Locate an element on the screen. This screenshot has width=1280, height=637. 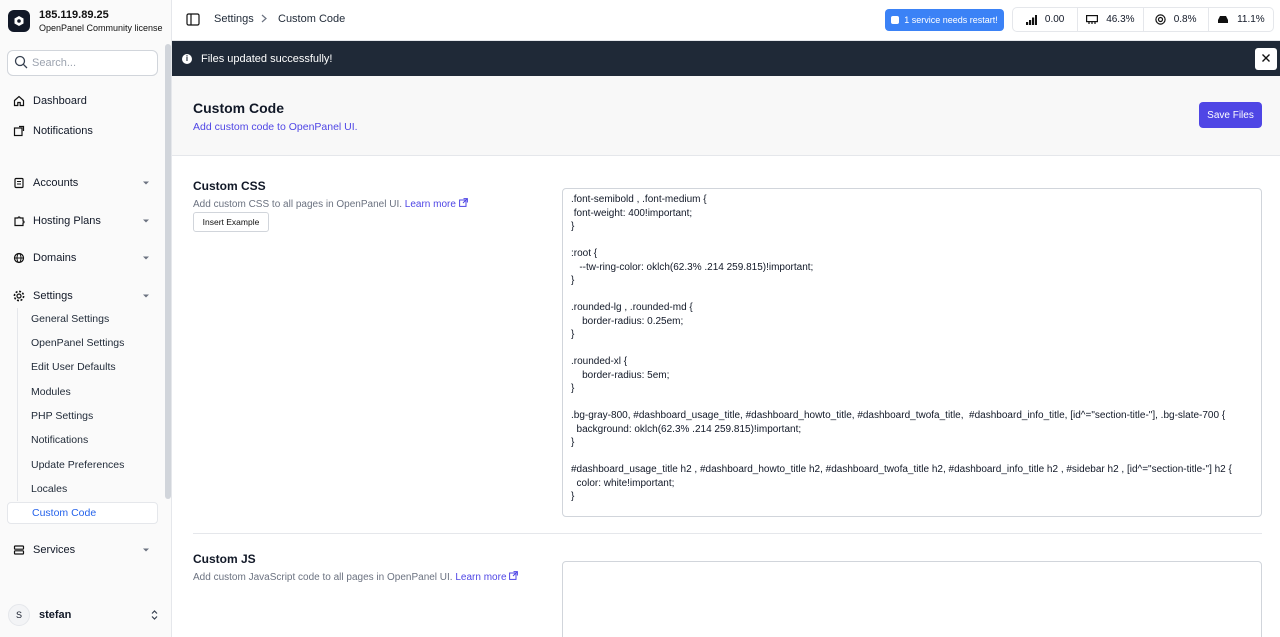
sidebar-item-dashboard: Dashboard is located at coordinates (83, 101).